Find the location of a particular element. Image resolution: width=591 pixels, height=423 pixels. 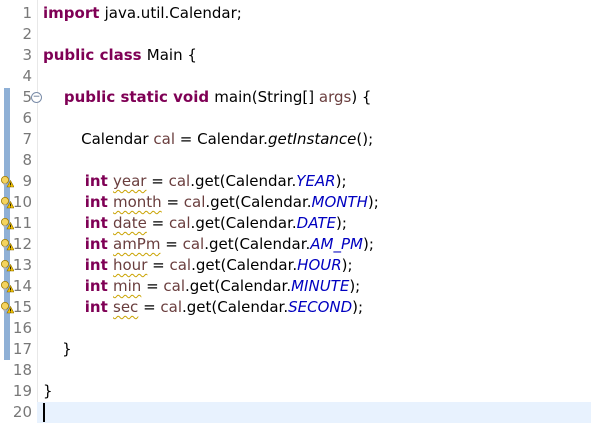

code-token: year is located at coordinates (130, 181).